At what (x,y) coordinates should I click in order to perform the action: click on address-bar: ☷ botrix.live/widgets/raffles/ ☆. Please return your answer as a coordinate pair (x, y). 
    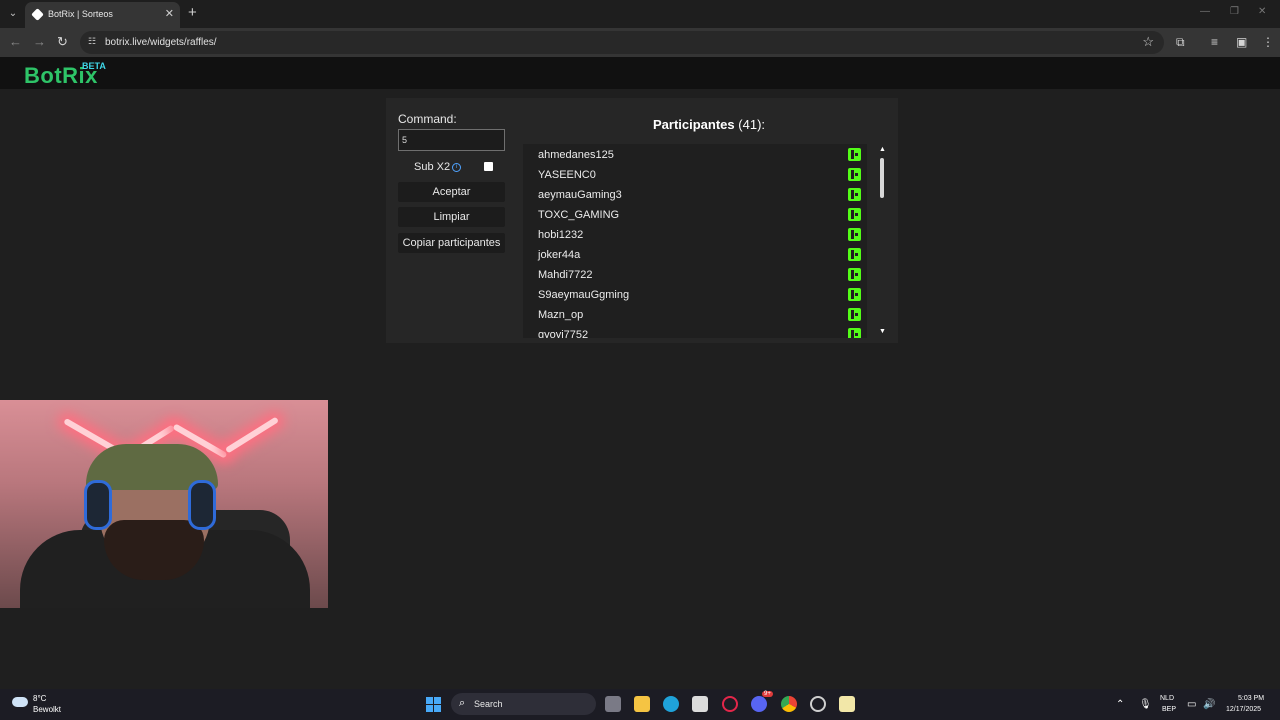
    Looking at the image, I should click on (622, 42).